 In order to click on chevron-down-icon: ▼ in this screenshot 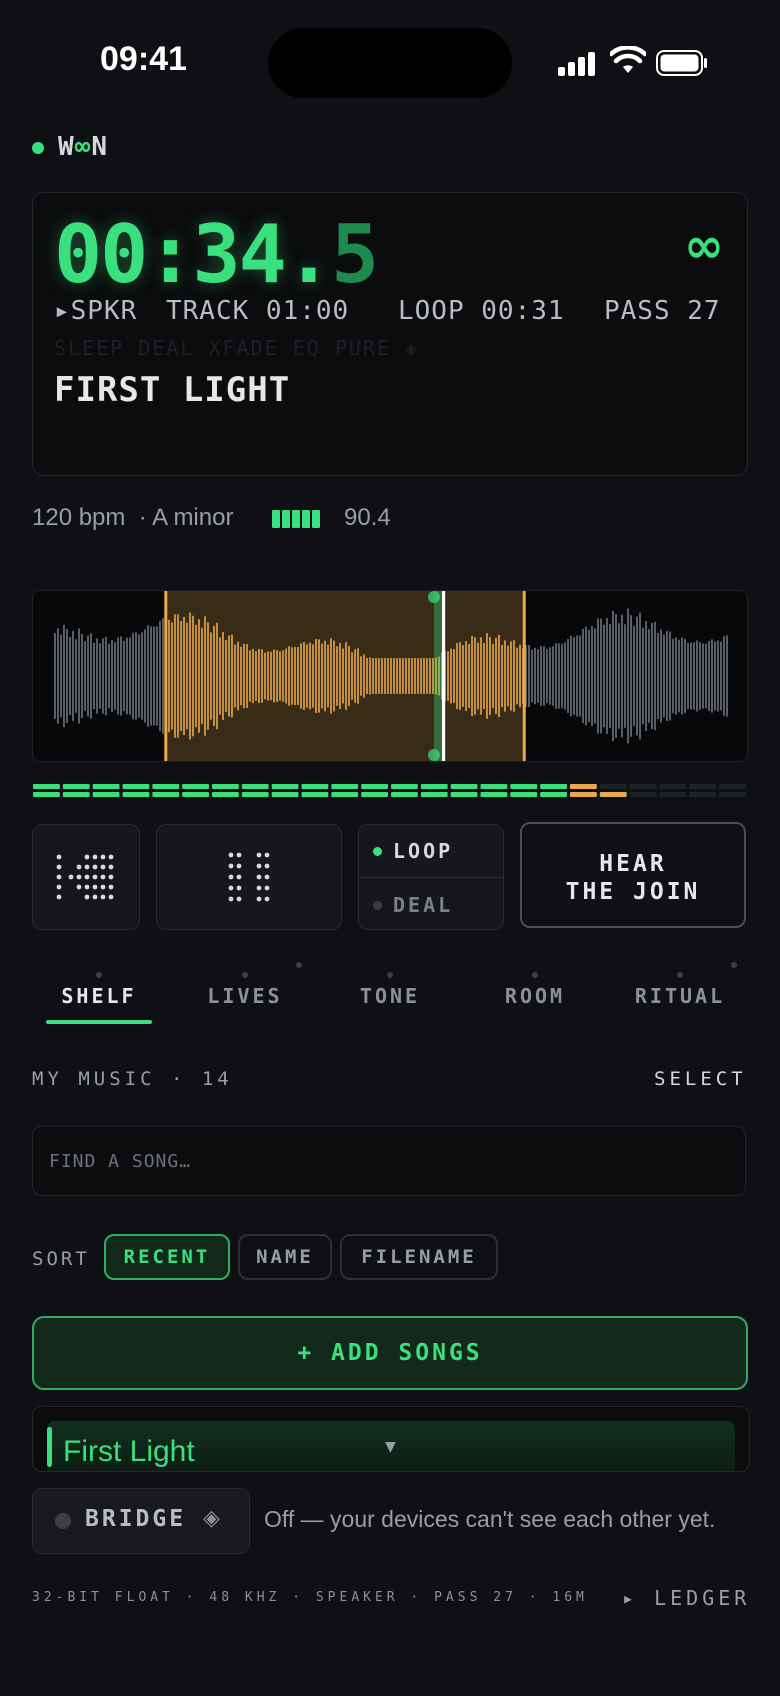, I will do `click(390, 1447)`.